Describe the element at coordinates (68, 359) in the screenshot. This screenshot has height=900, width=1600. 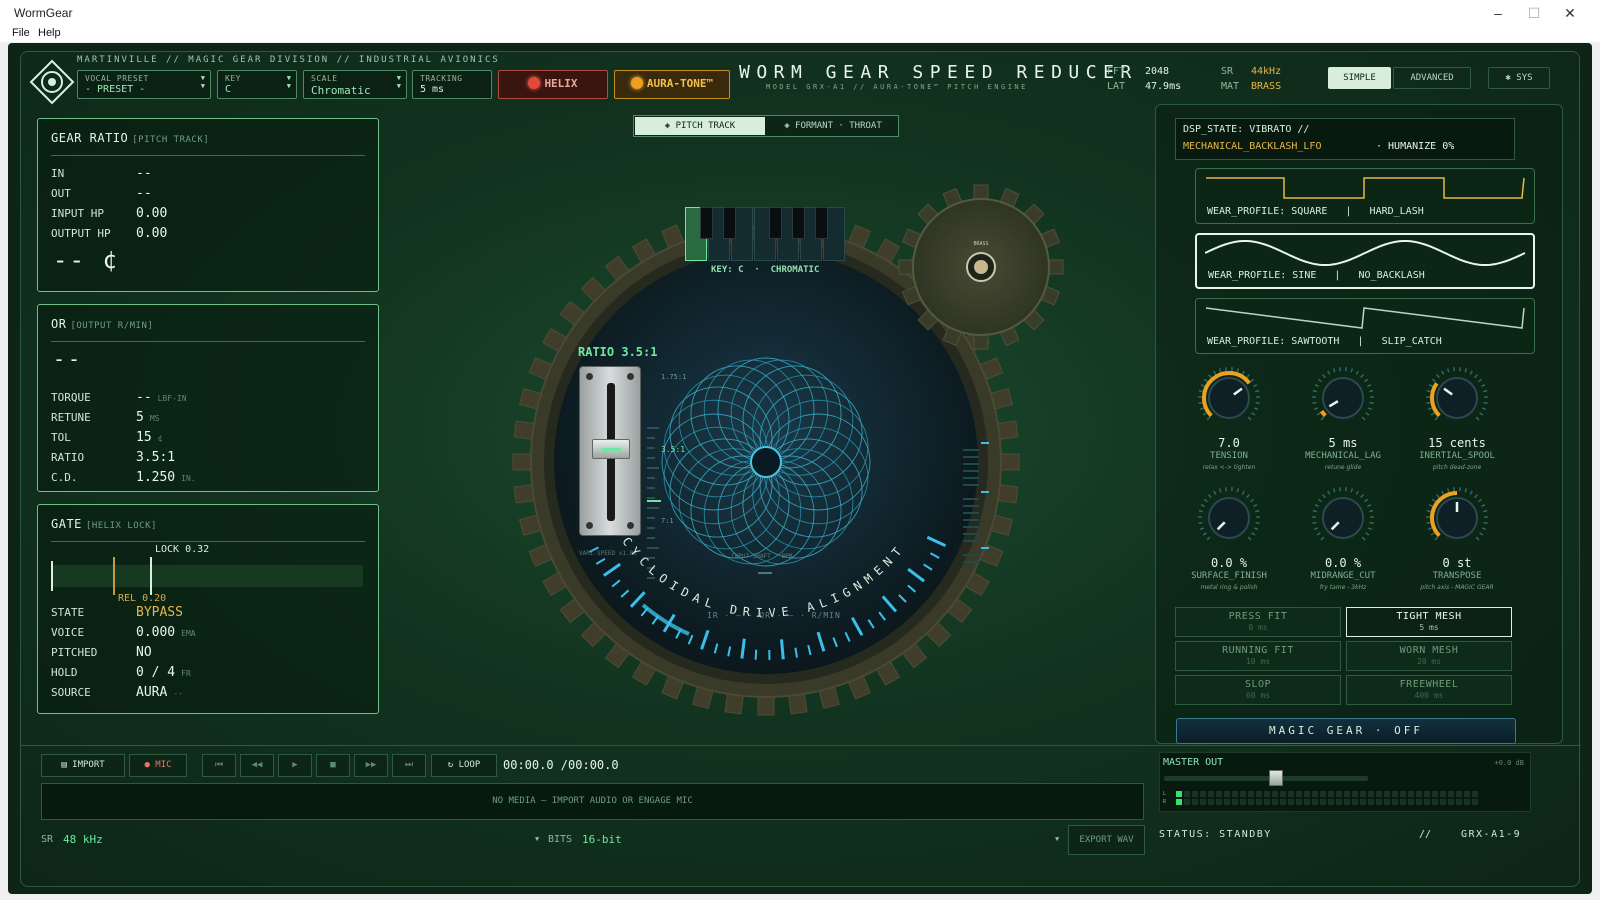
I see `or-big-readout: --` at that location.